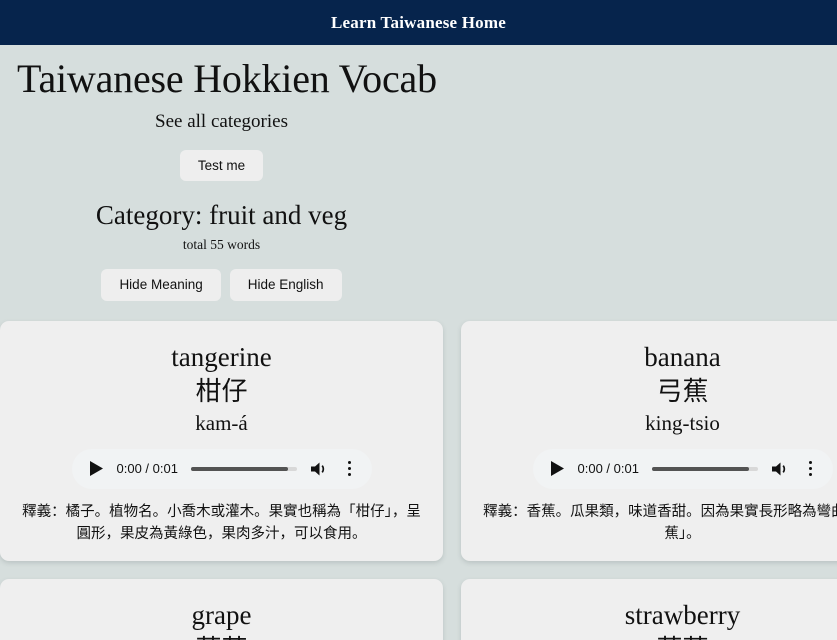  I want to click on card-hanzi-word: 草莓, so click(657, 636).